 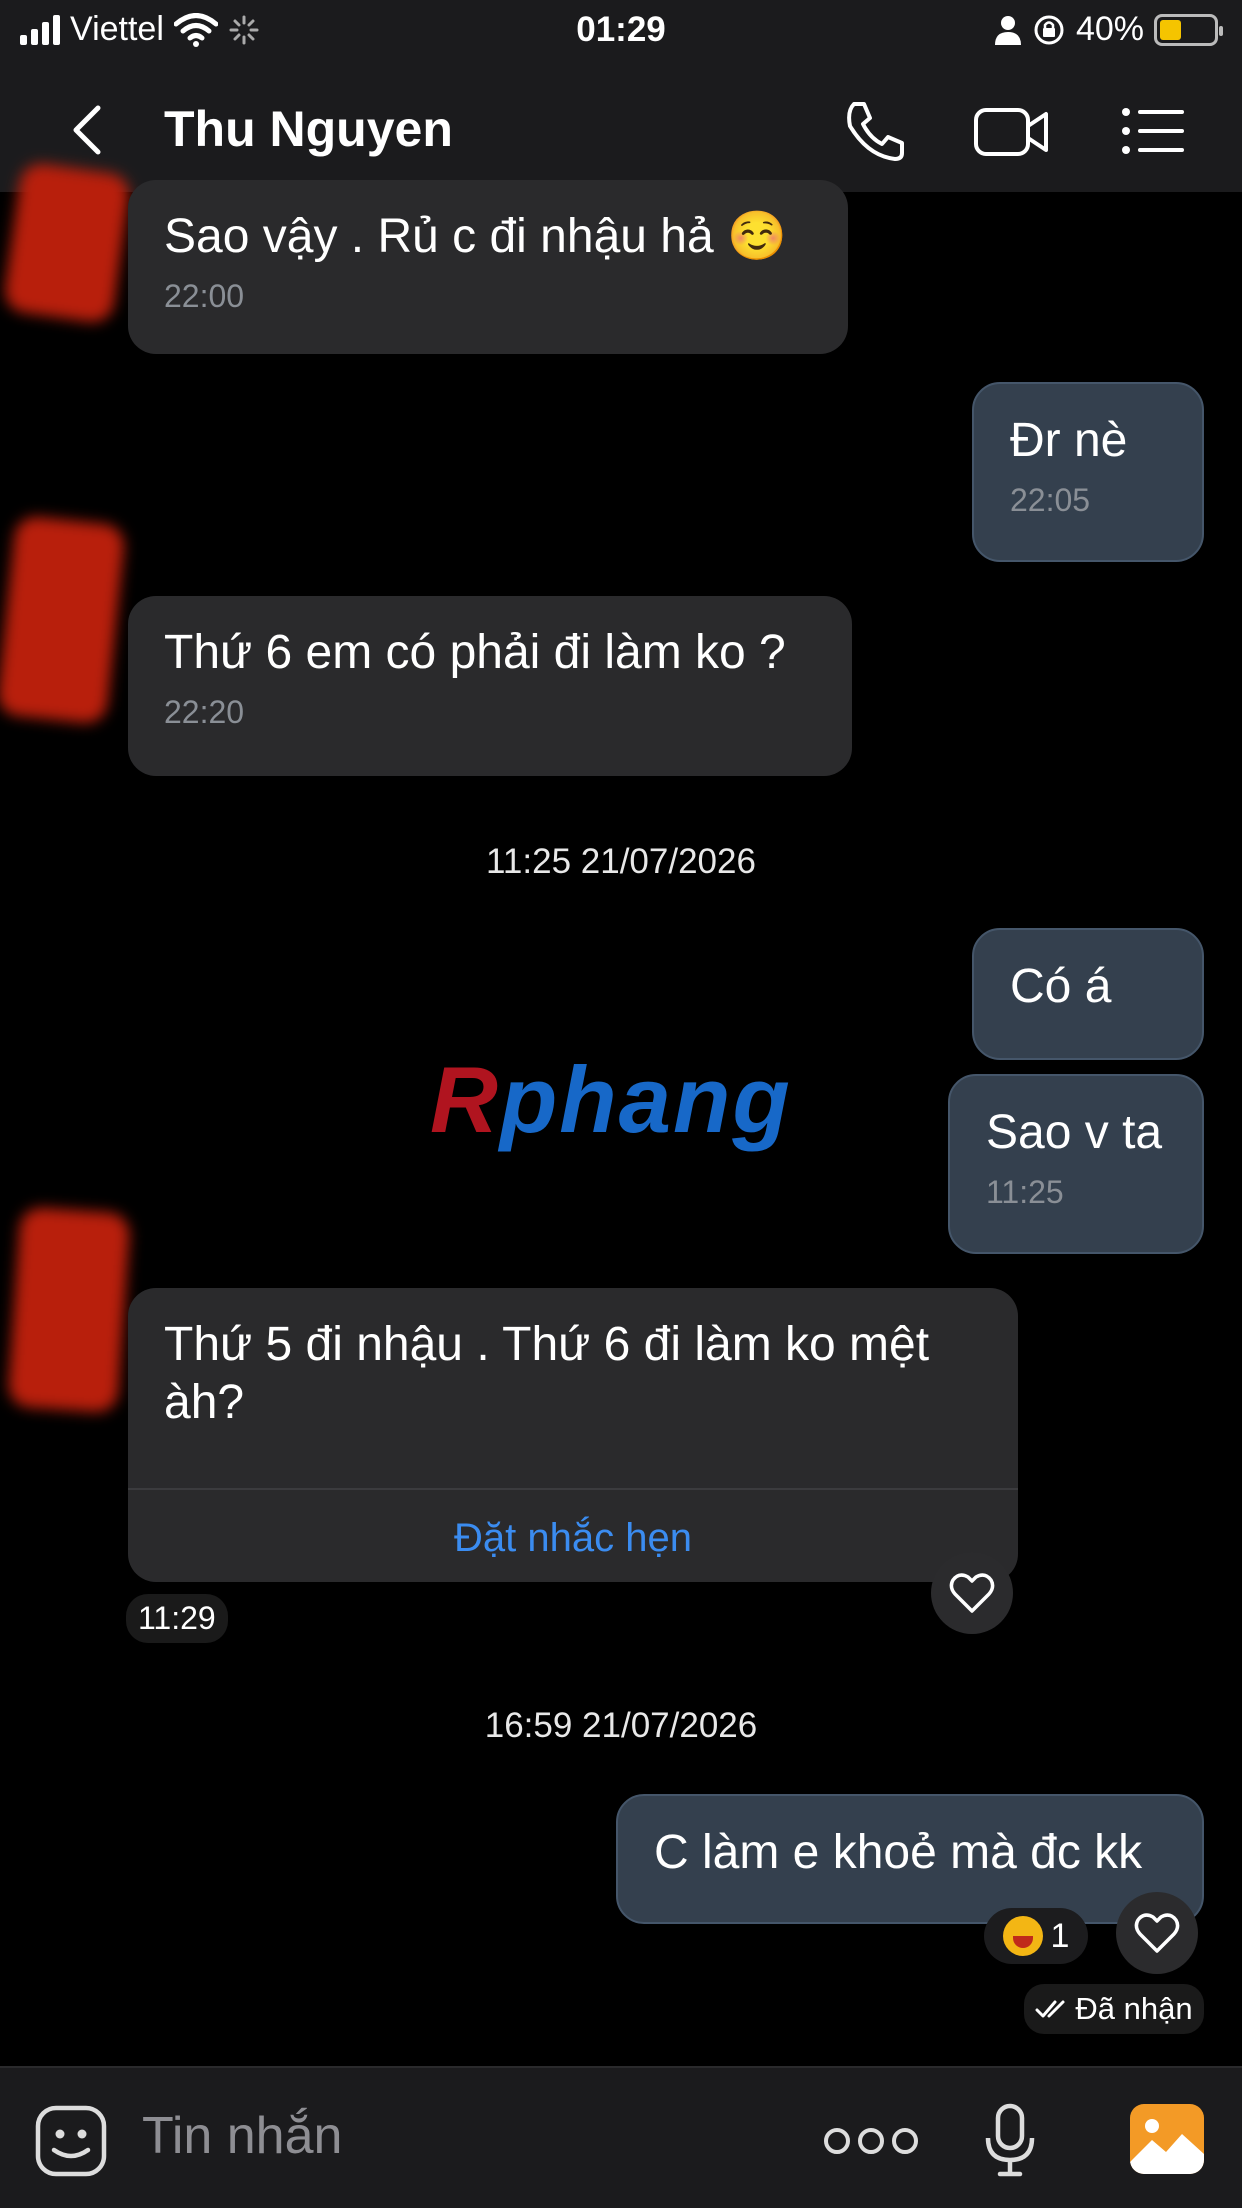 What do you see at coordinates (1188, 29) in the screenshot?
I see `battery-icon` at bounding box center [1188, 29].